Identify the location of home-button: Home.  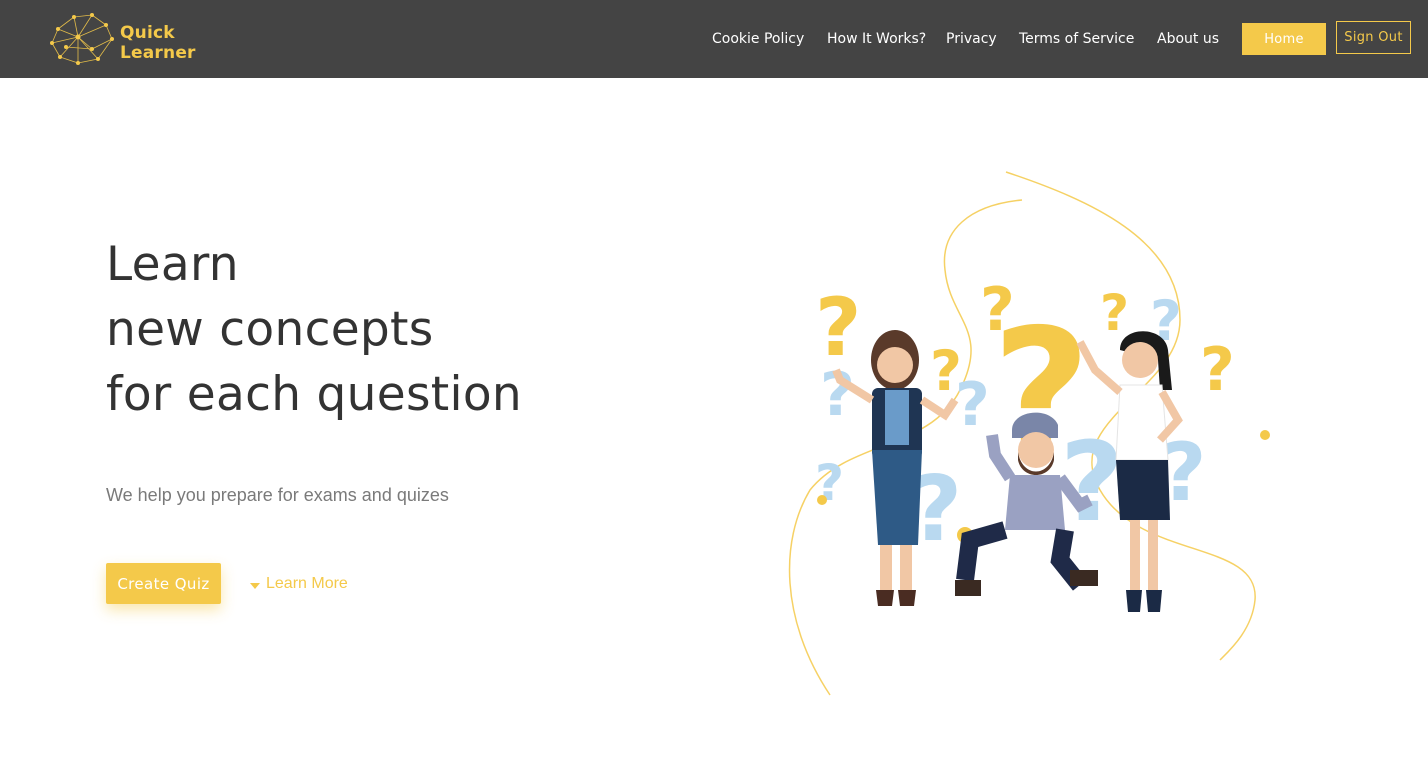
(1284, 39).